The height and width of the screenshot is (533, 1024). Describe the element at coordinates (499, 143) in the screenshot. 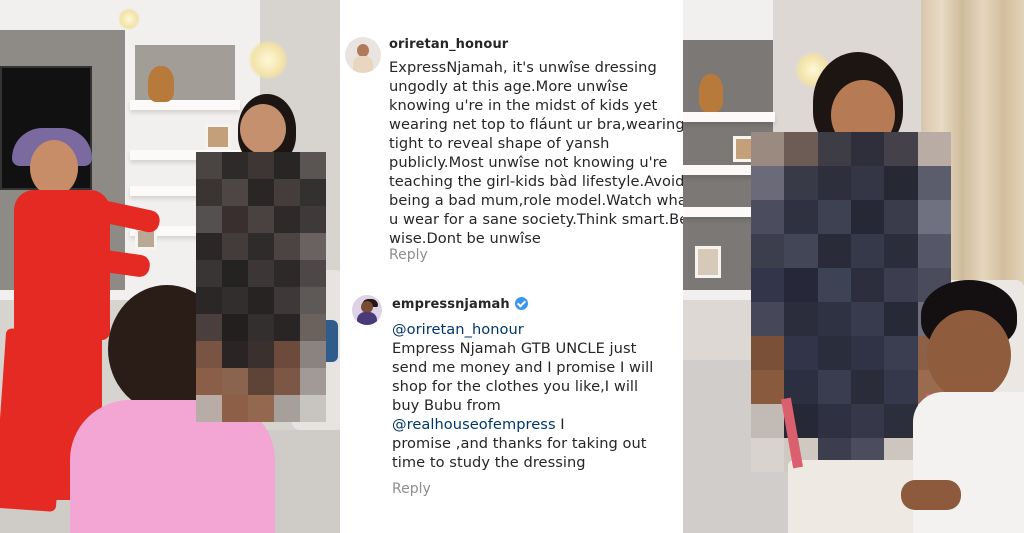

I see `comment-text-line: tight to reveal shape of yansh` at that location.